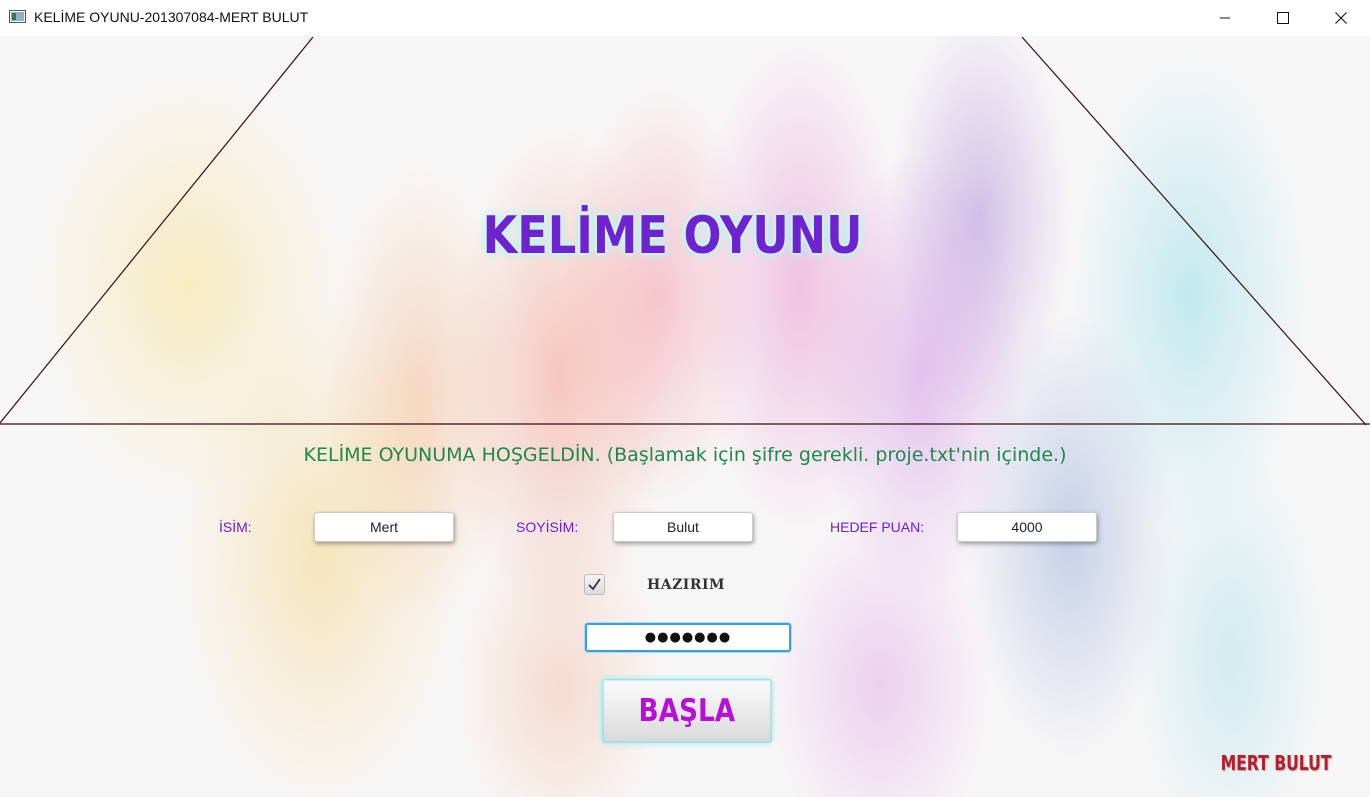 The image size is (1370, 797). Describe the element at coordinates (1276, 763) in the screenshot. I see `author-signature-text: MERT BULUT` at that location.